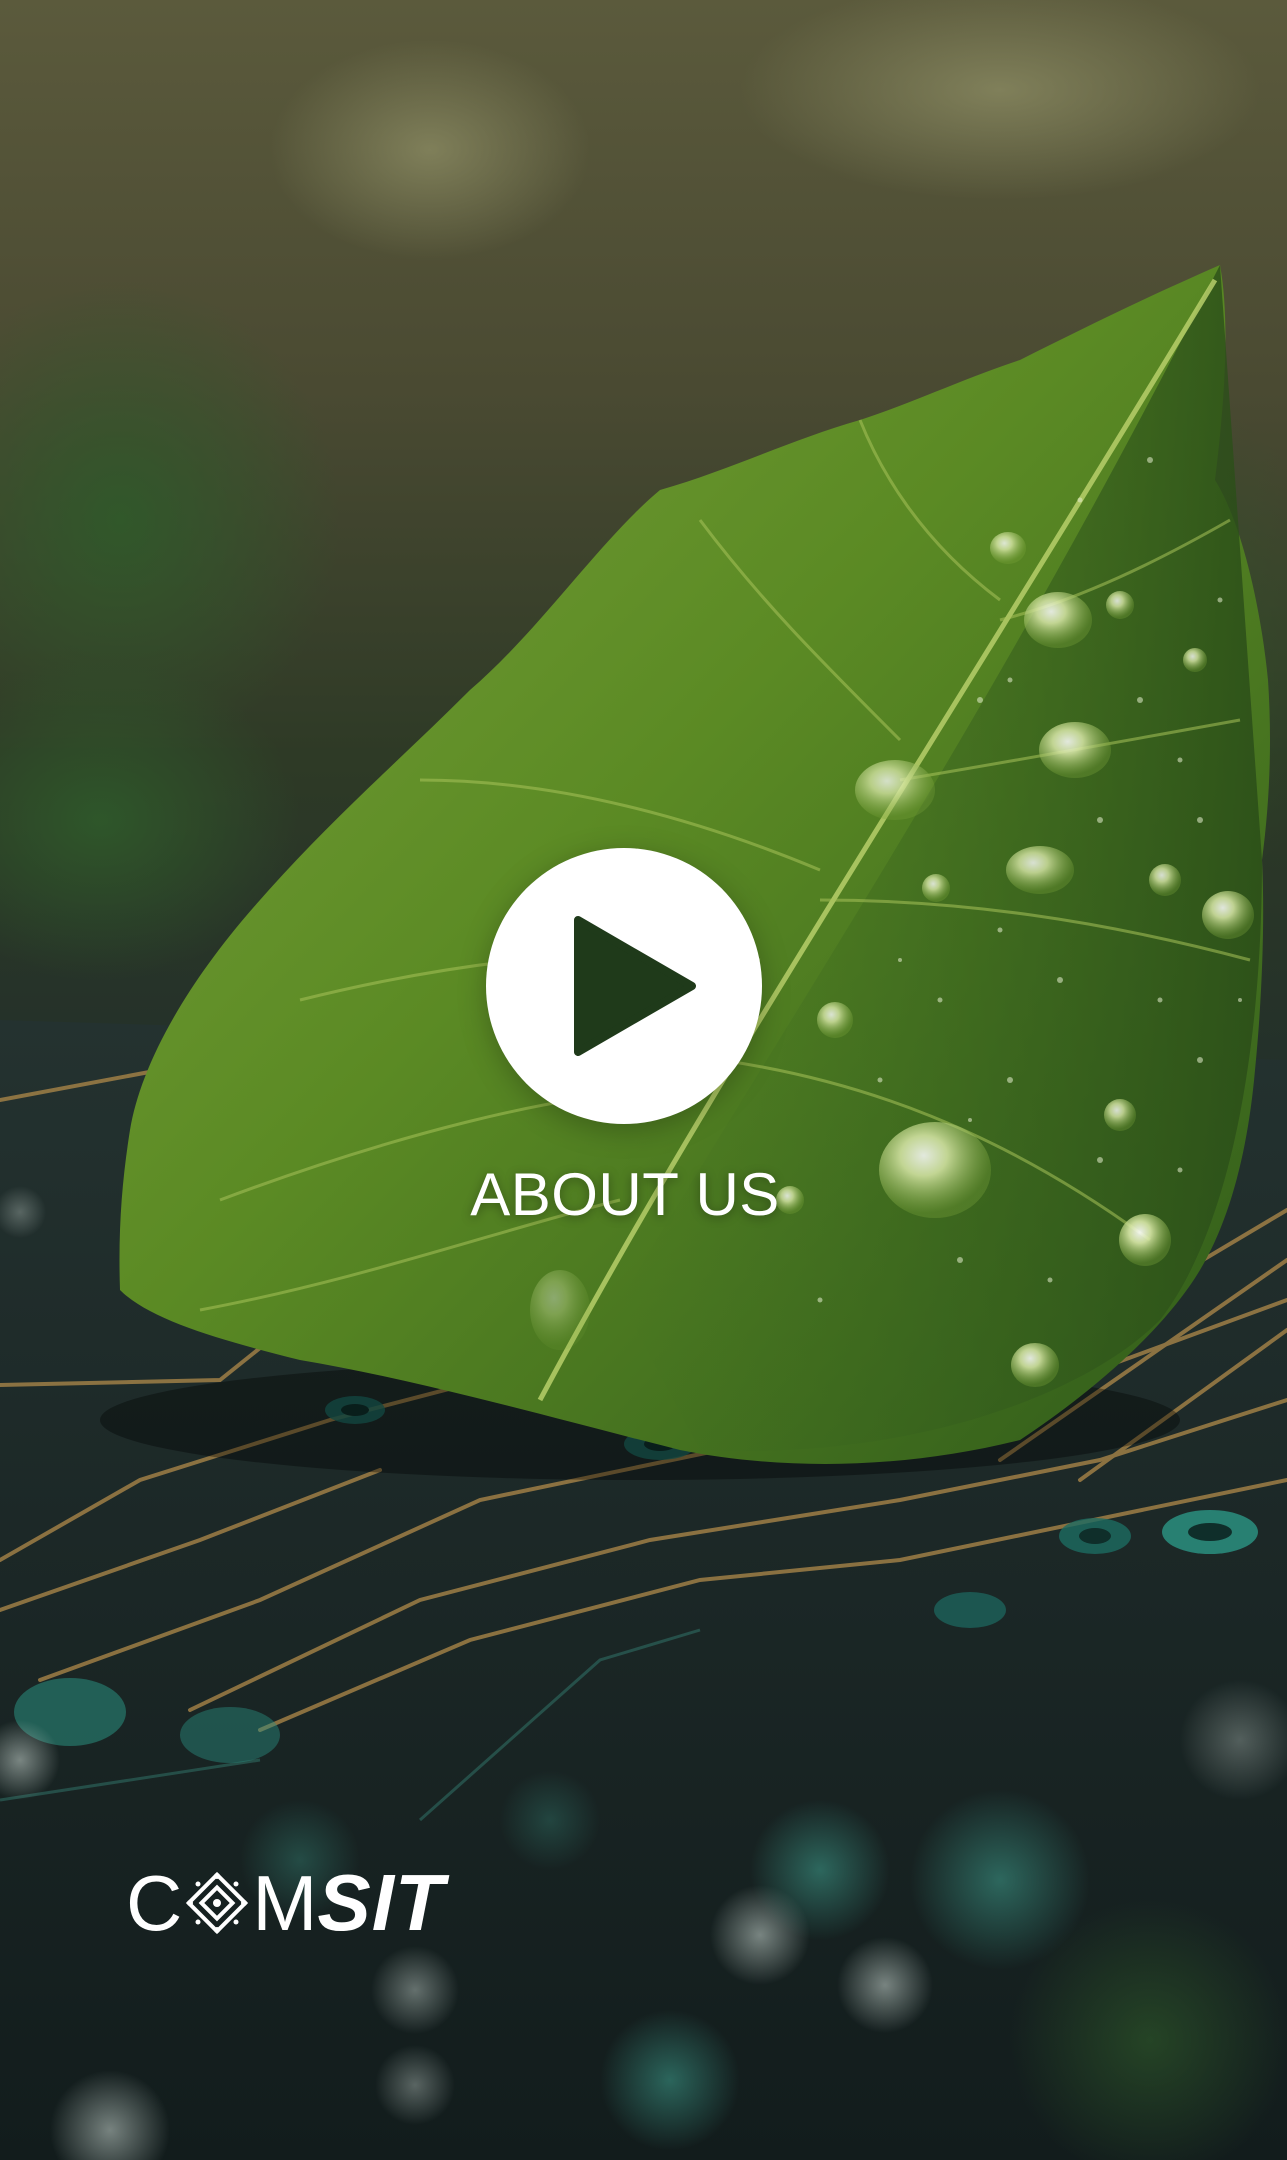  What do you see at coordinates (154, 1903) in the screenshot?
I see `brand-letter-c: C` at bounding box center [154, 1903].